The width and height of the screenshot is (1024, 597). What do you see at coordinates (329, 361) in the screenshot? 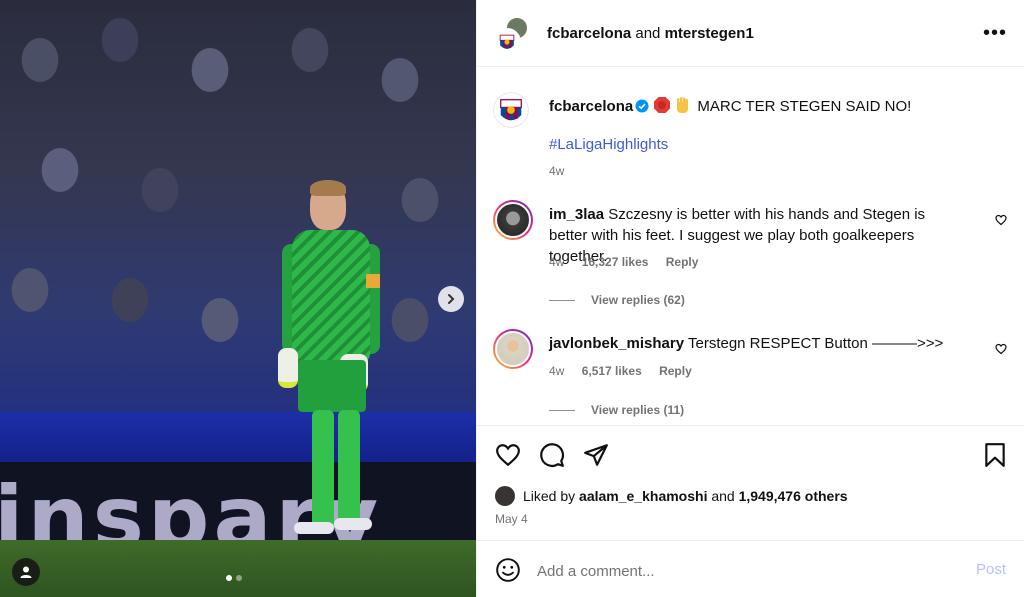
I see `goalkeeper-figure` at bounding box center [329, 361].